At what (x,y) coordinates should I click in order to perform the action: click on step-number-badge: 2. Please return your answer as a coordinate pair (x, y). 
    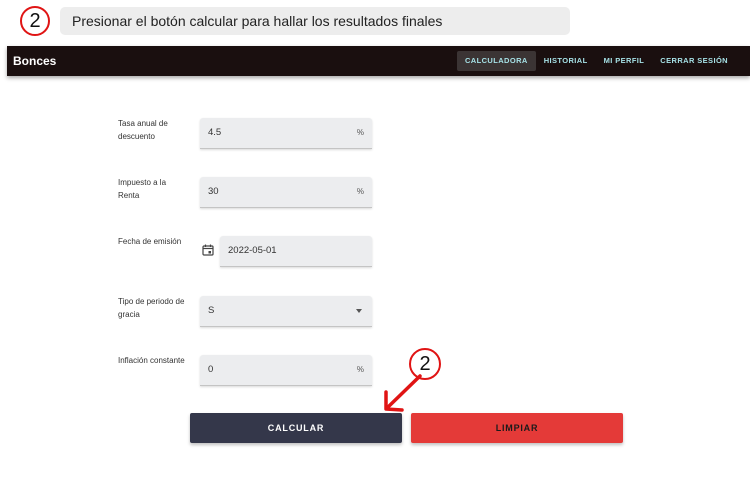
    Looking at the image, I should click on (35, 21).